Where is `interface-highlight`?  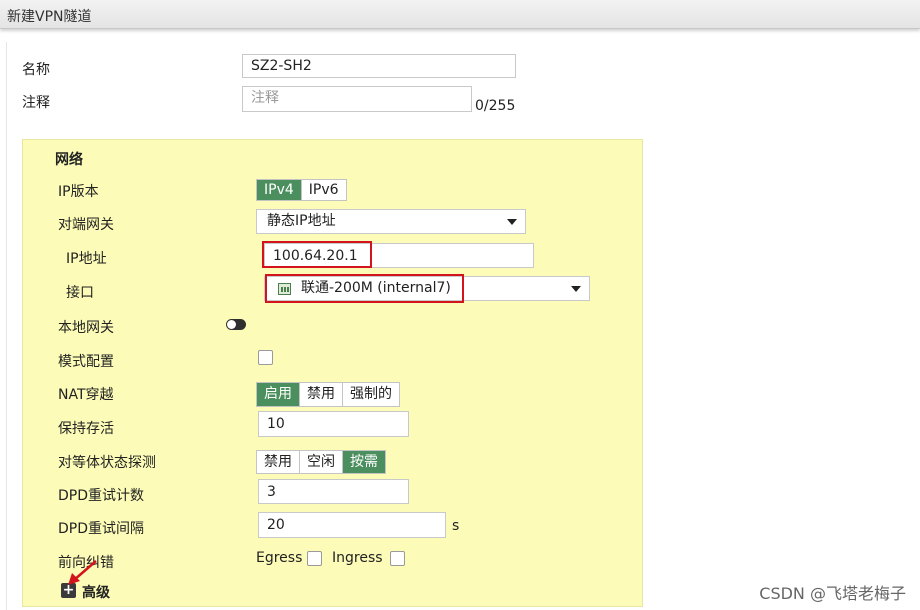 interface-highlight is located at coordinates (364, 288).